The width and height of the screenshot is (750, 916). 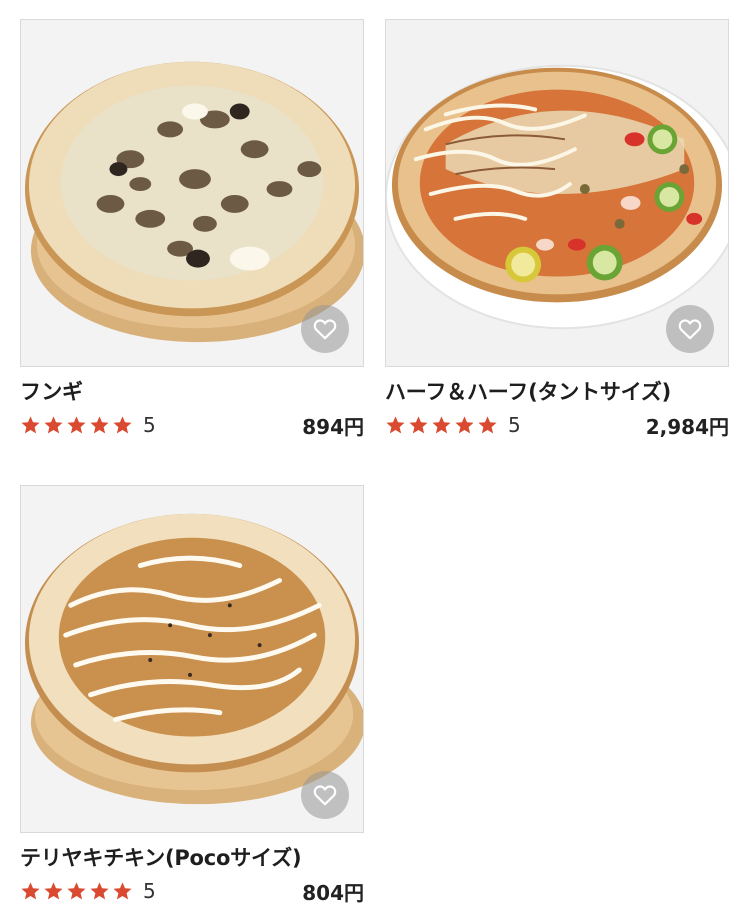 I want to click on product-price: 894円, so click(x=333, y=426).